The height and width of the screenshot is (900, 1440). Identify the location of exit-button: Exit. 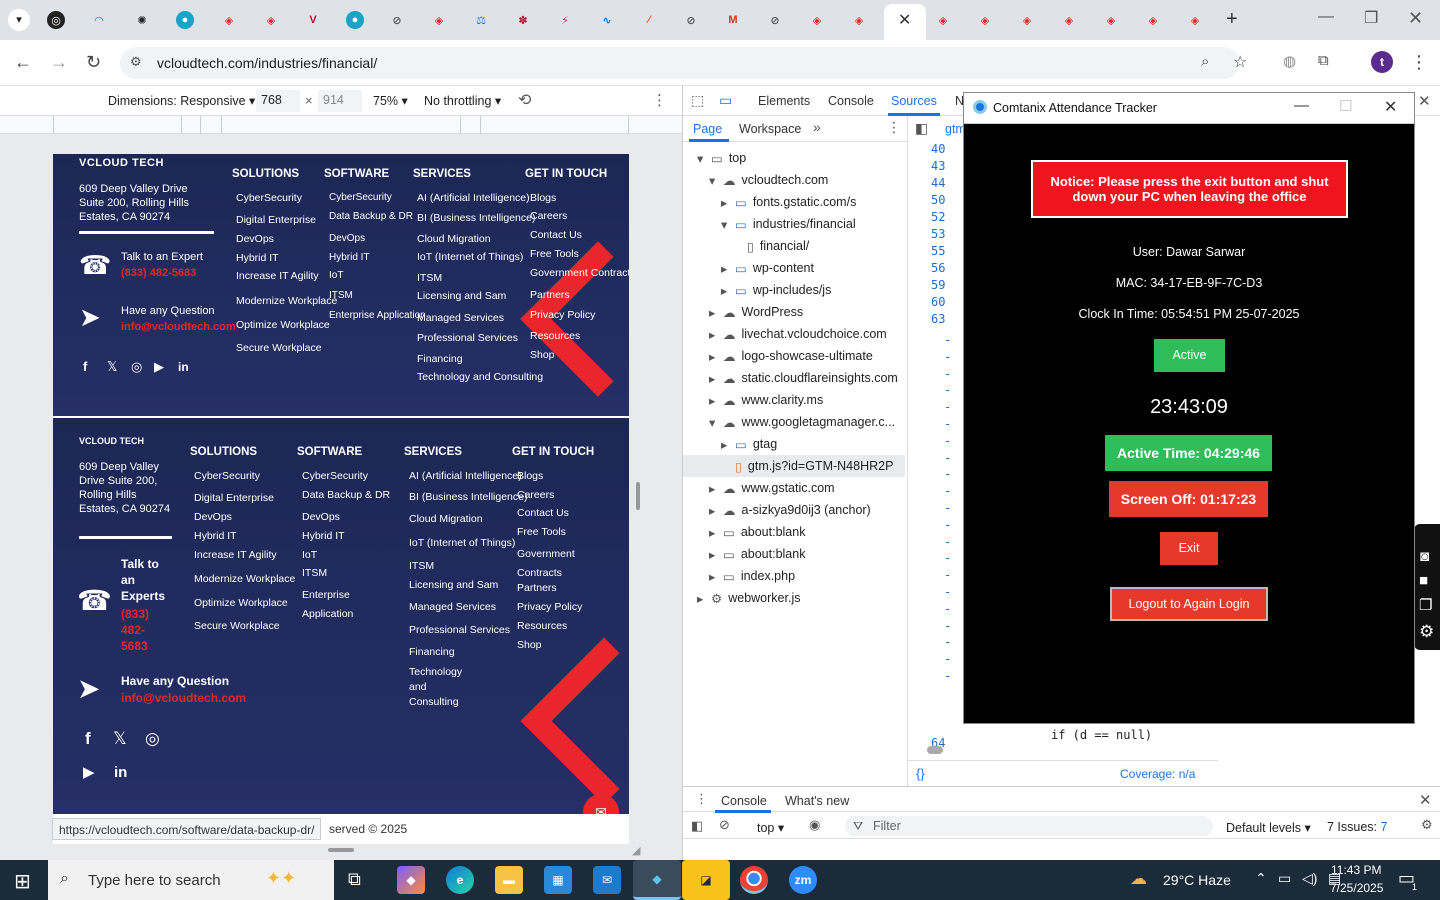
(1189, 548).